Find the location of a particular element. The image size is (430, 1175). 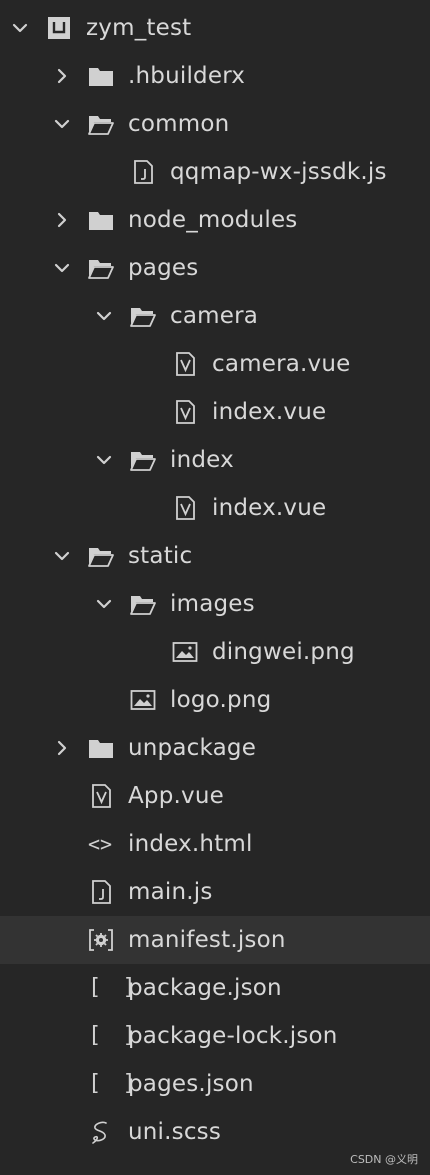

tree-item-label: pages is located at coordinates (163, 268).